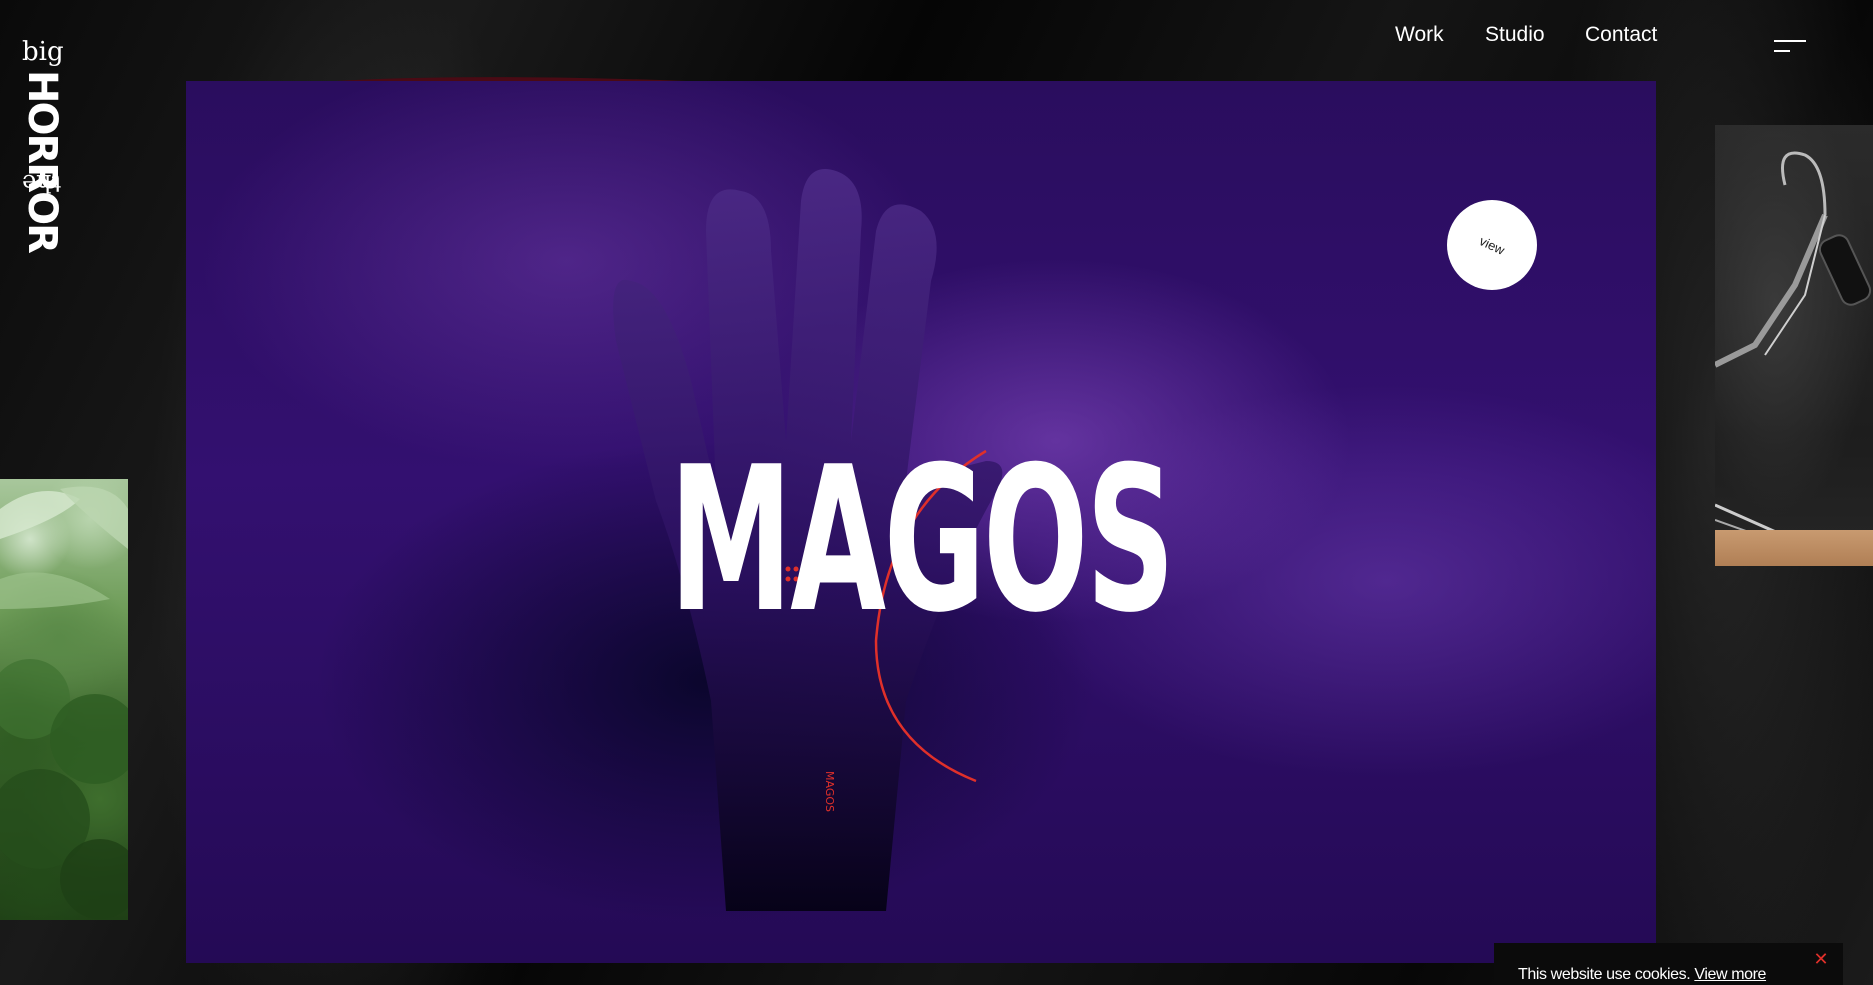  Describe the element at coordinates (1621, 35) in the screenshot. I see `nav-contact: Contact` at that location.